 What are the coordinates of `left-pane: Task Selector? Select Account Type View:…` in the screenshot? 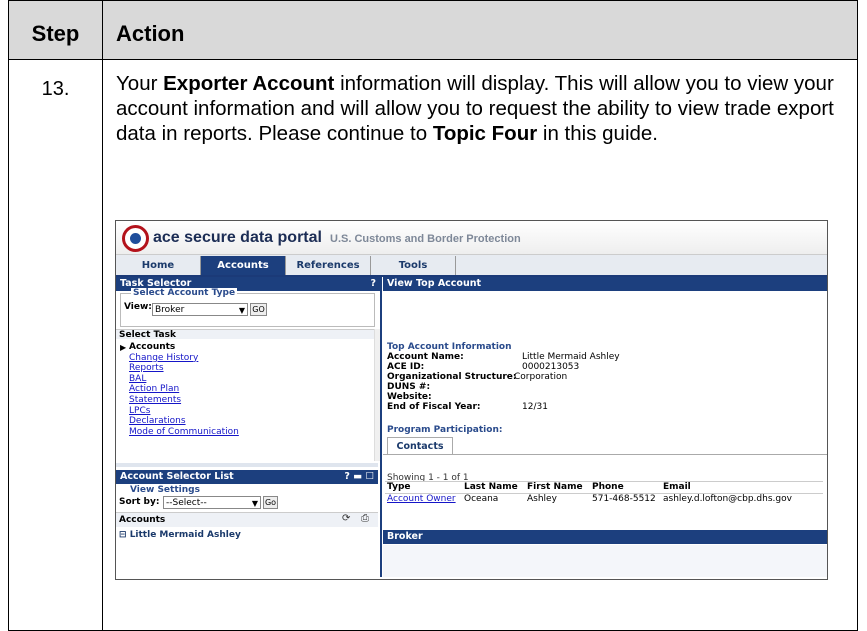 It's located at (249, 427).